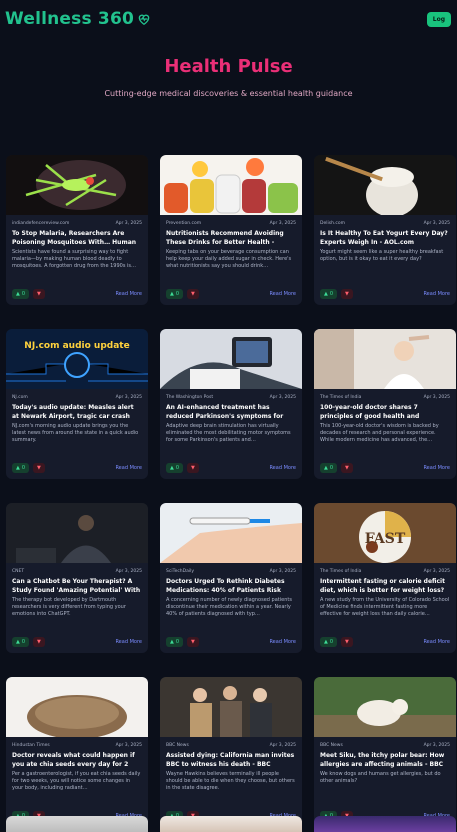 The height and width of the screenshot is (832, 457). What do you see at coordinates (438, 19) in the screenshot?
I see `login-button: Log` at bounding box center [438, 19].